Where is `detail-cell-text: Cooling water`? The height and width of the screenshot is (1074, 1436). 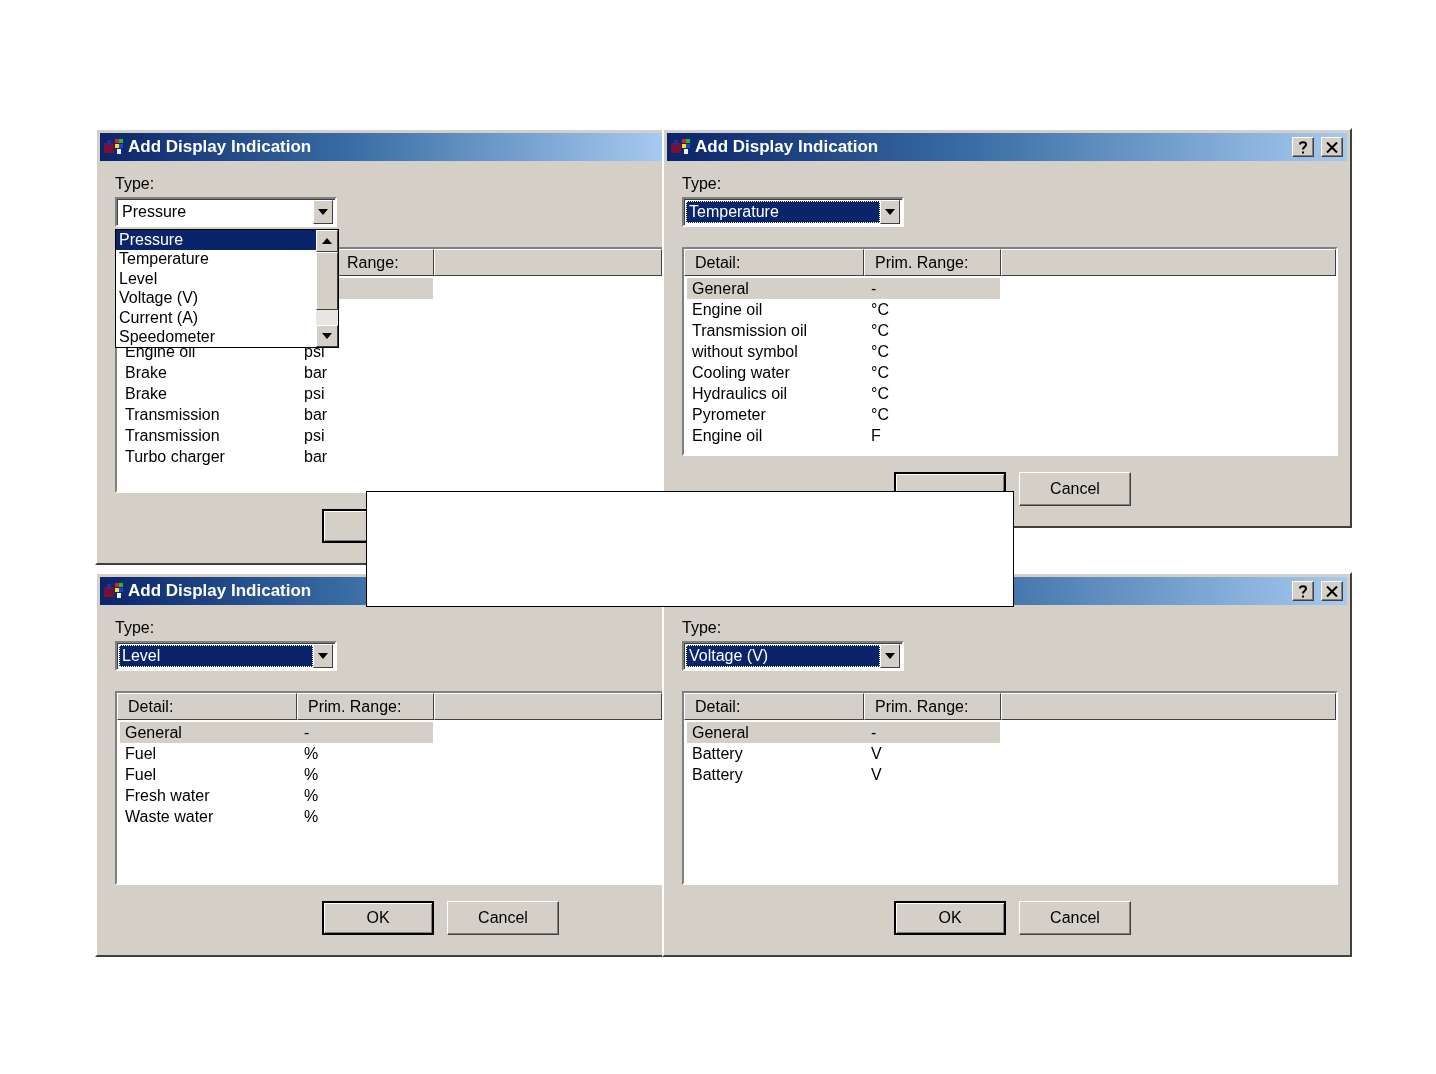
detail-cell-text: Cooling water is located at coordinates (741, 372).